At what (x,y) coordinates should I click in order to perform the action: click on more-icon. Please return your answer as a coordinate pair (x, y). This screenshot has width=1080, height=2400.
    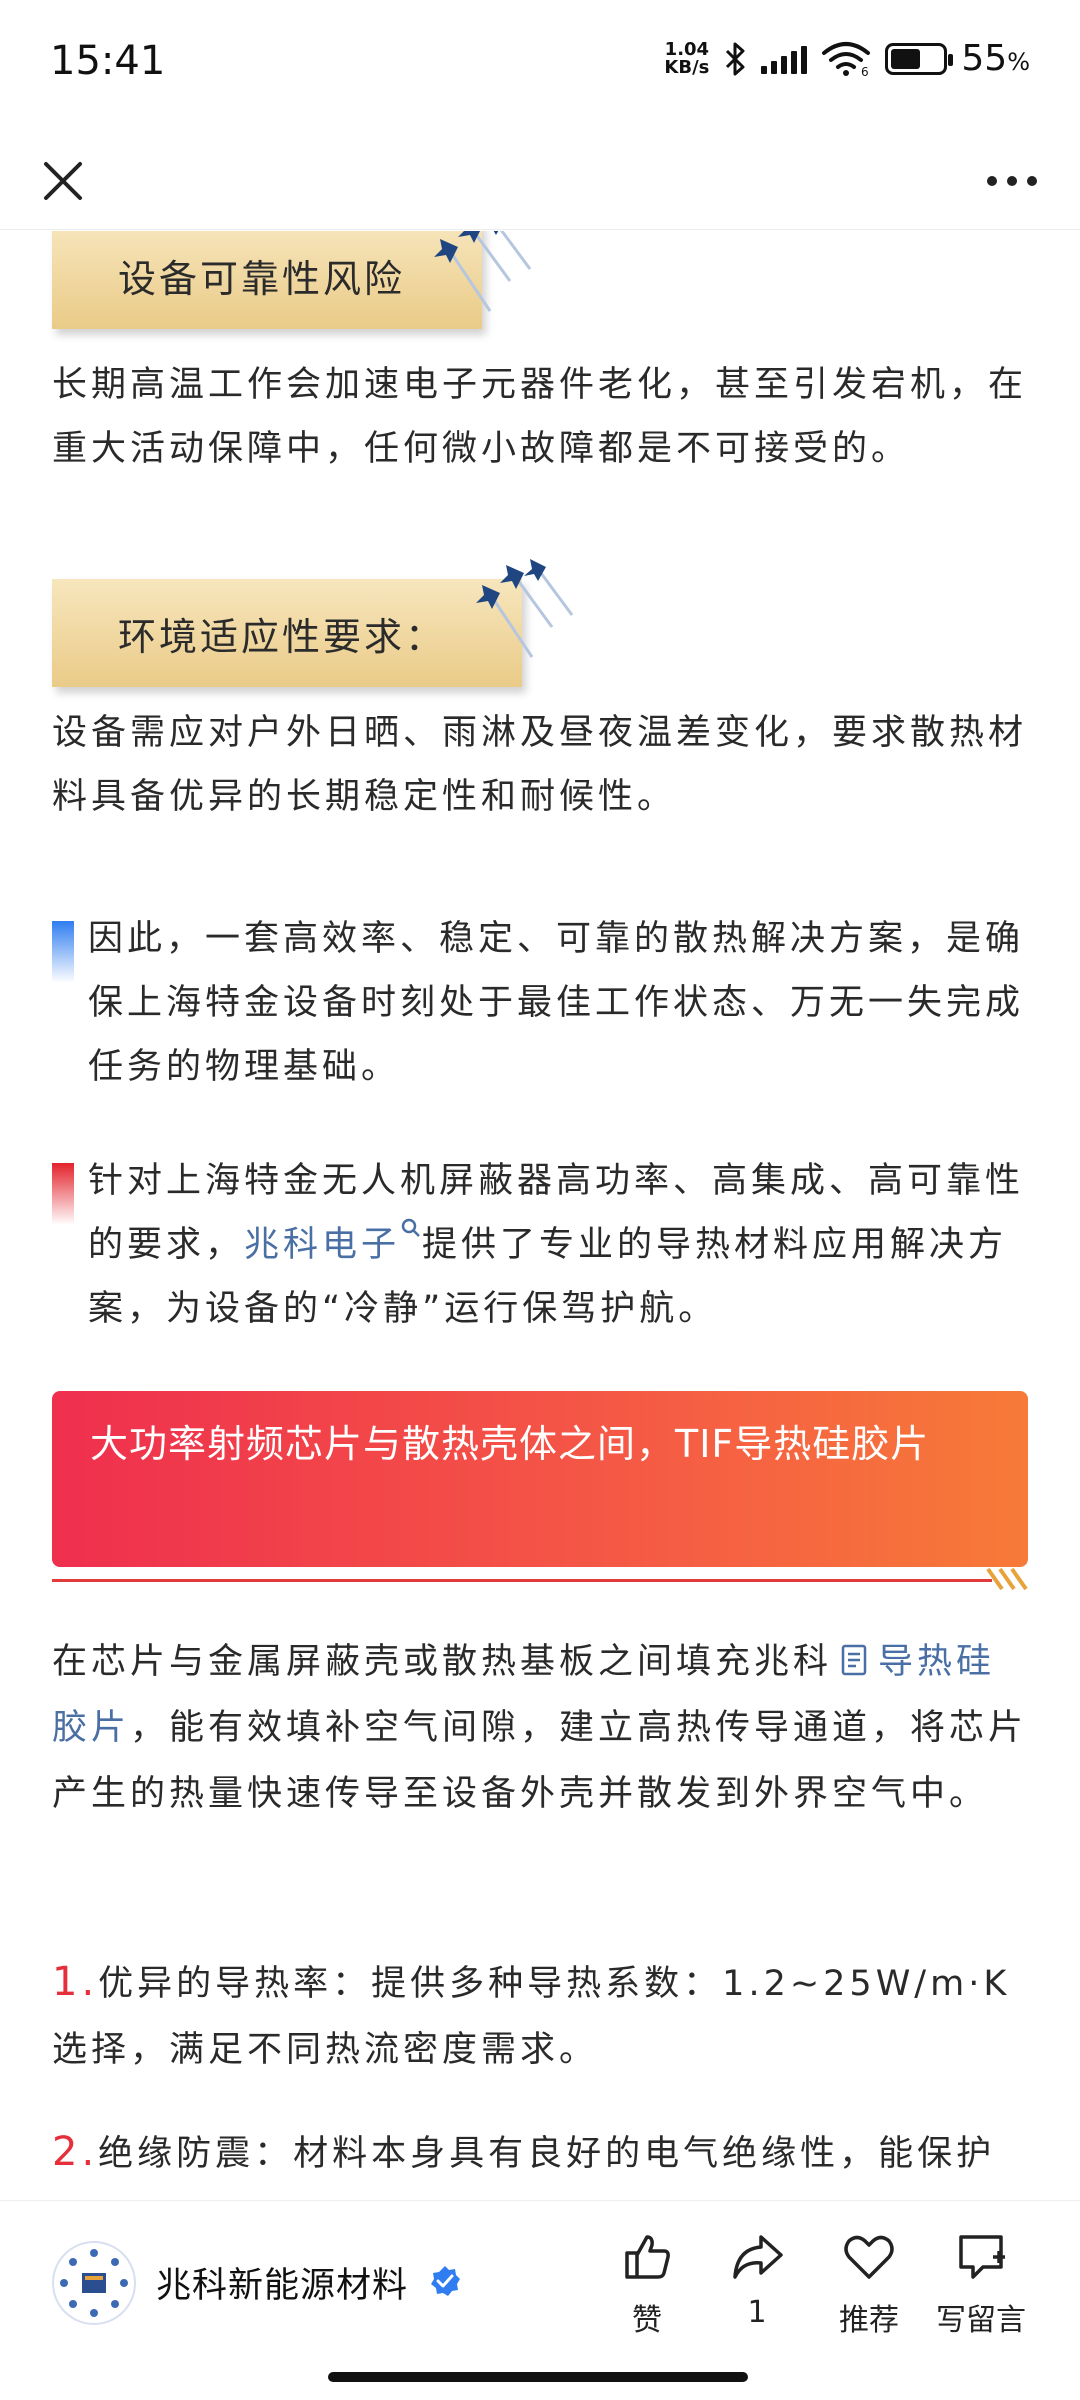
    Looking at the image, I should click on (992, 181).